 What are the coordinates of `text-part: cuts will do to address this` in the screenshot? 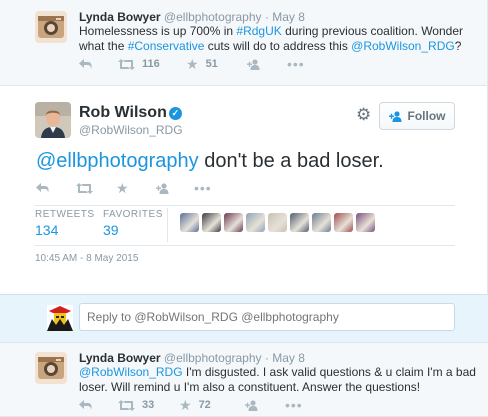 It's located at (278, 46).